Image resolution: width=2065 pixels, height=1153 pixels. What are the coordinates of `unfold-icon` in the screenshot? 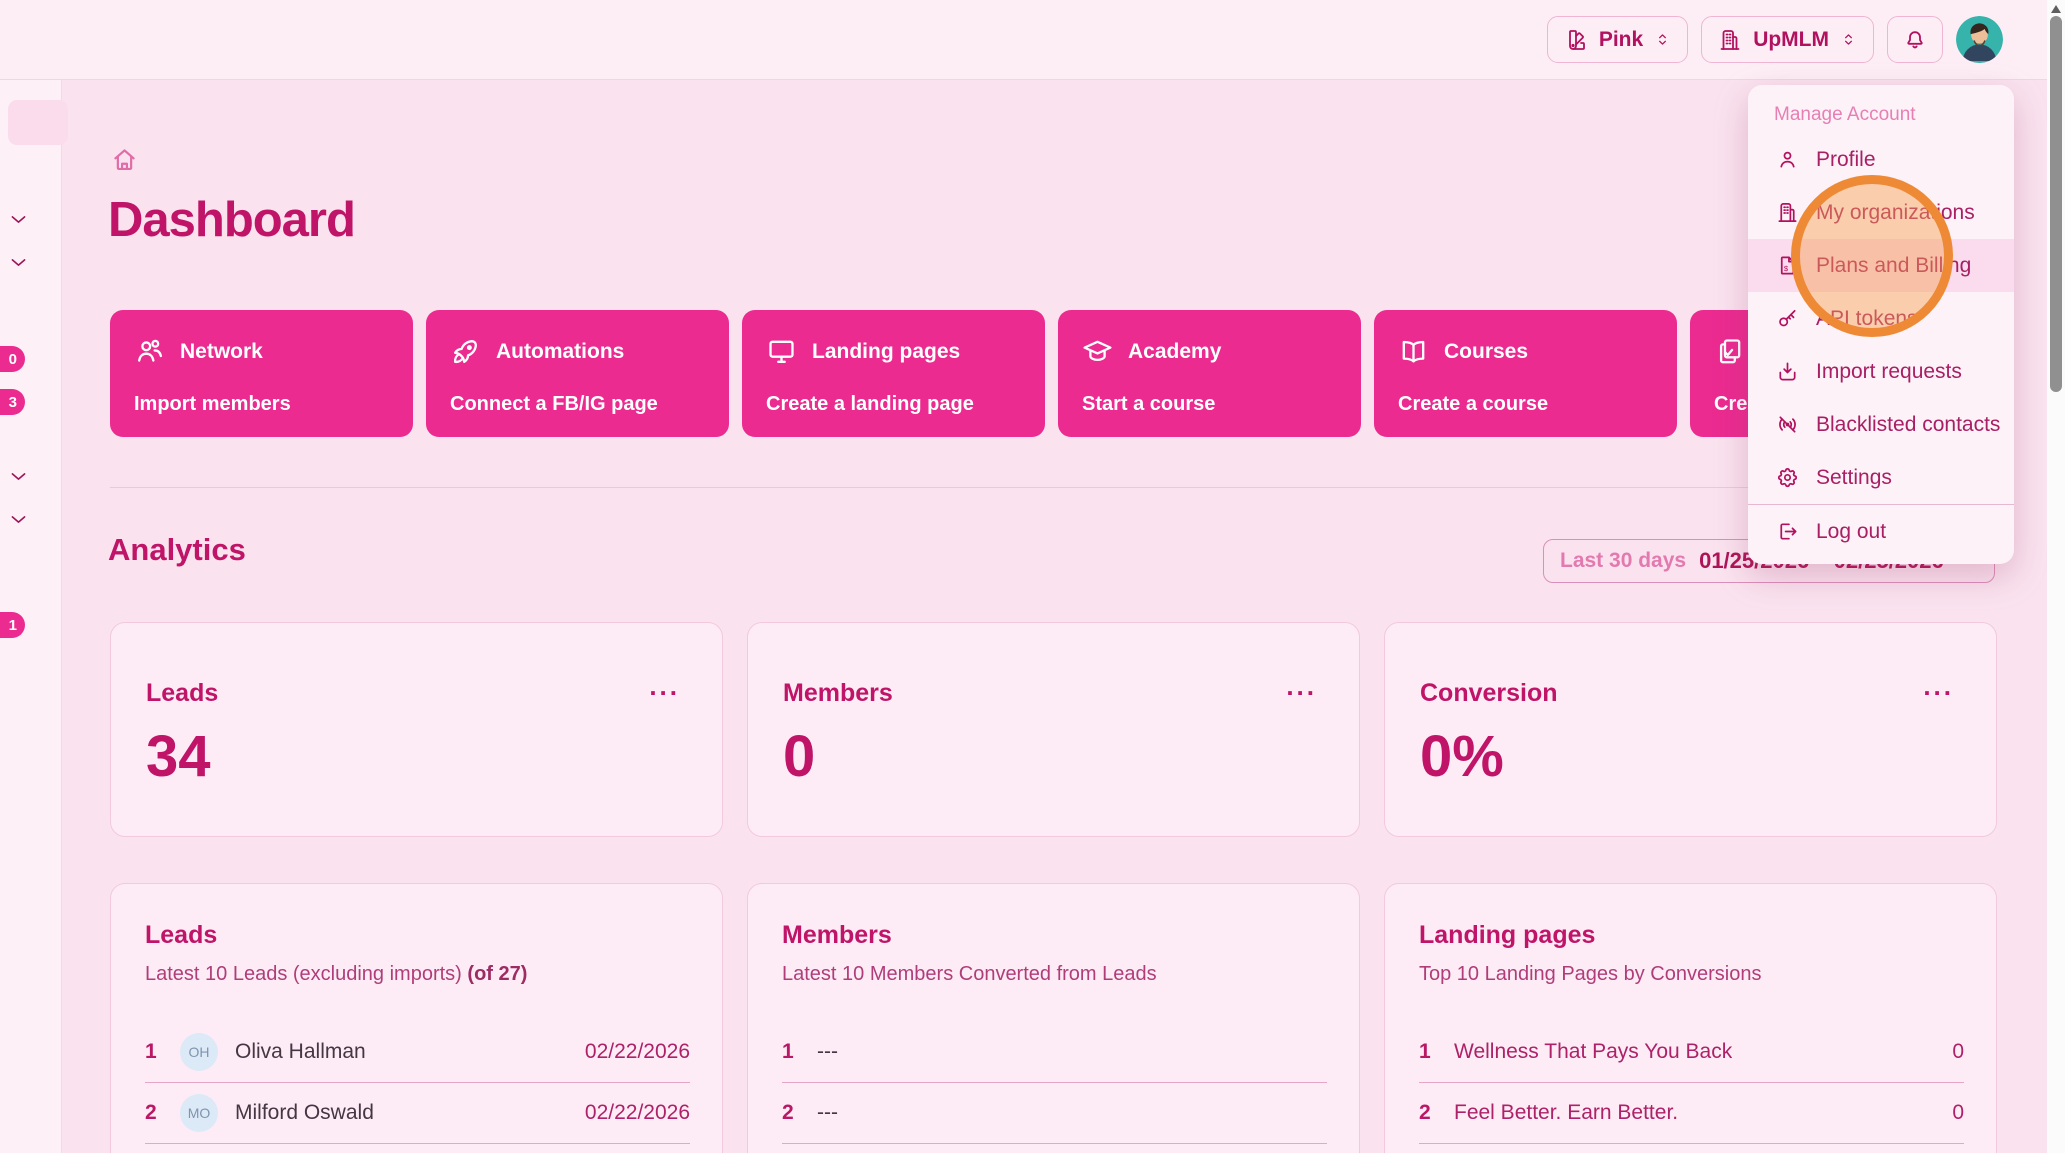 It's located at (1848, 39).